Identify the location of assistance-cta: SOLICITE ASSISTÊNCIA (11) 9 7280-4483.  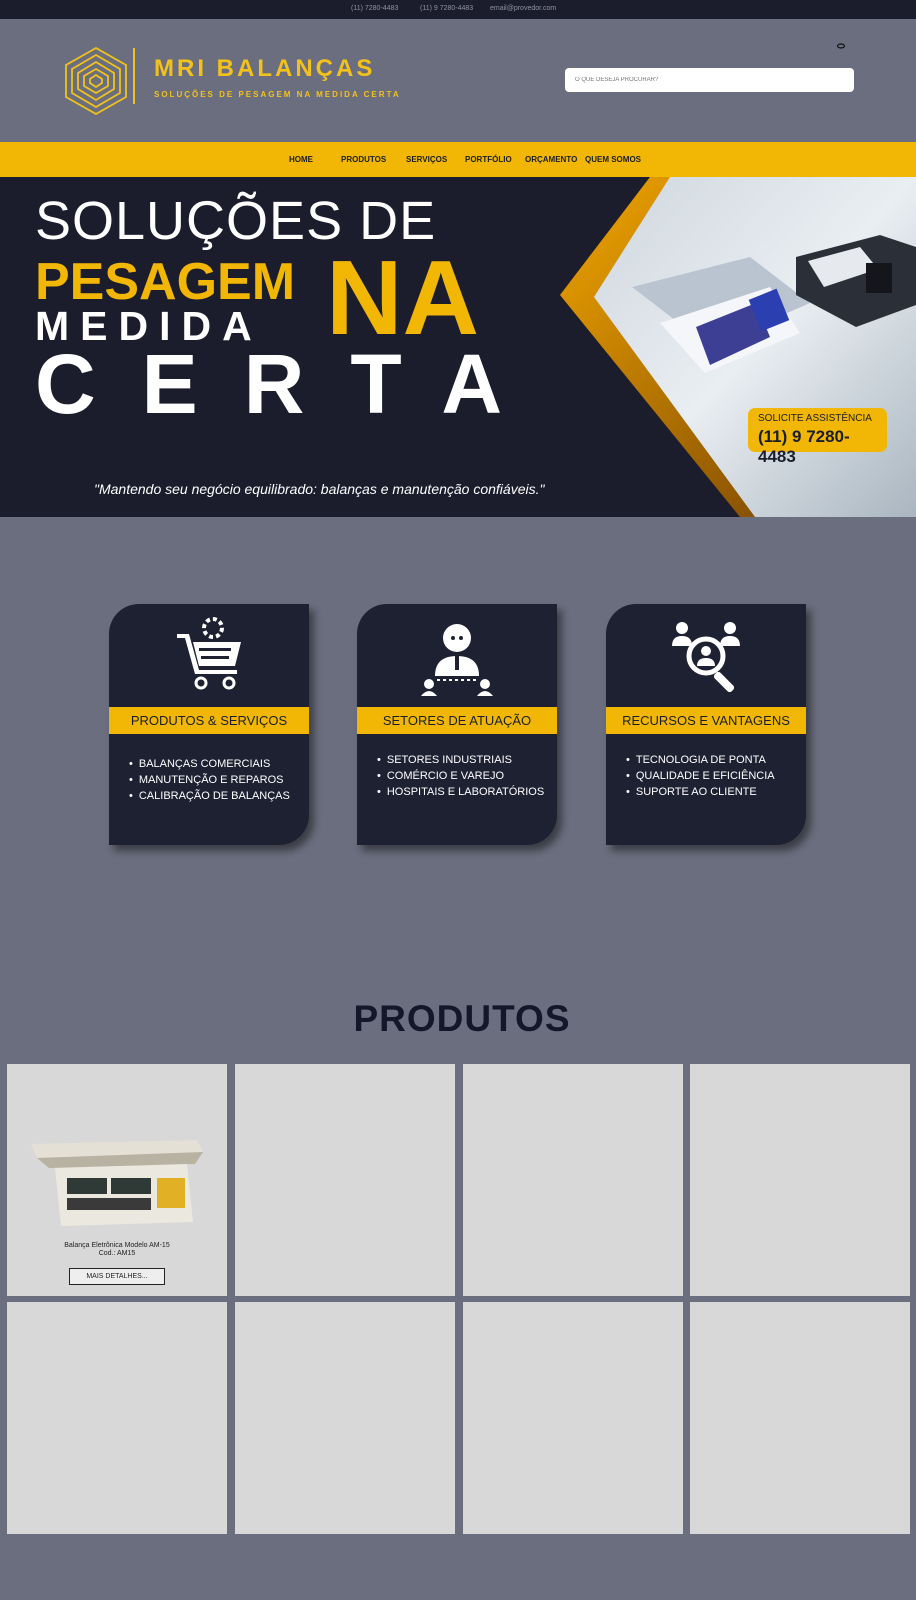
(817, 437).